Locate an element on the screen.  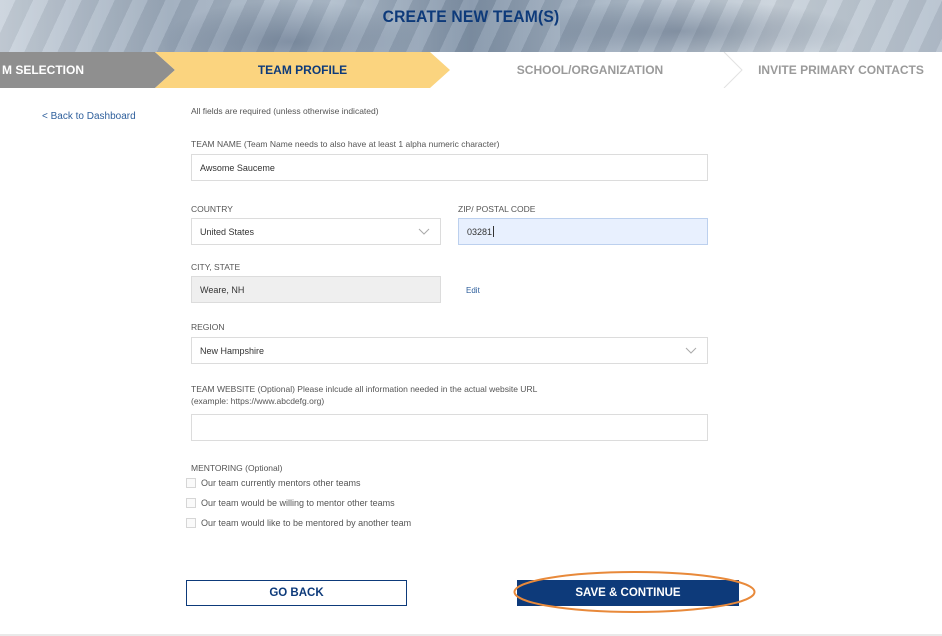
step-invite-primary-contacts: INVITE PRIMARY CONTACTS is located at coordinates (841, 70).